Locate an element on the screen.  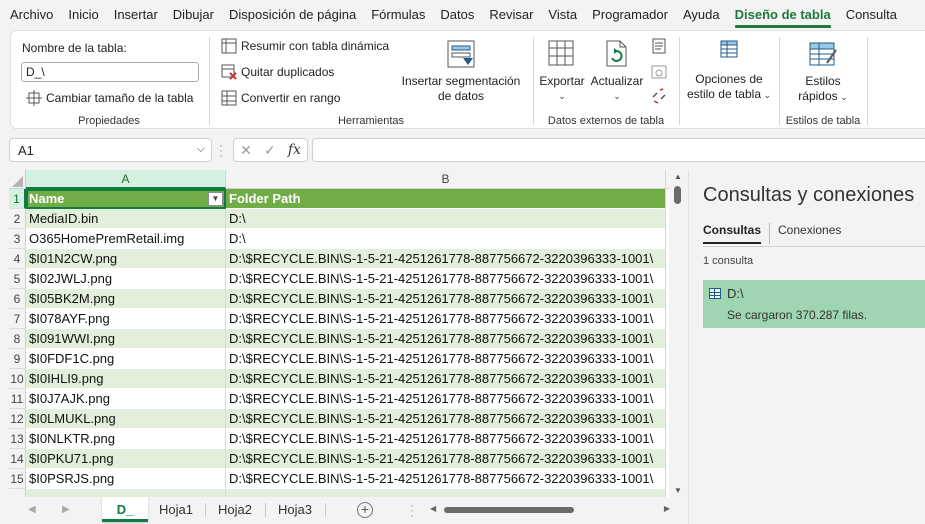
sheet-tab-hoja2: Hoja2 is located at coordinates (235, 509).